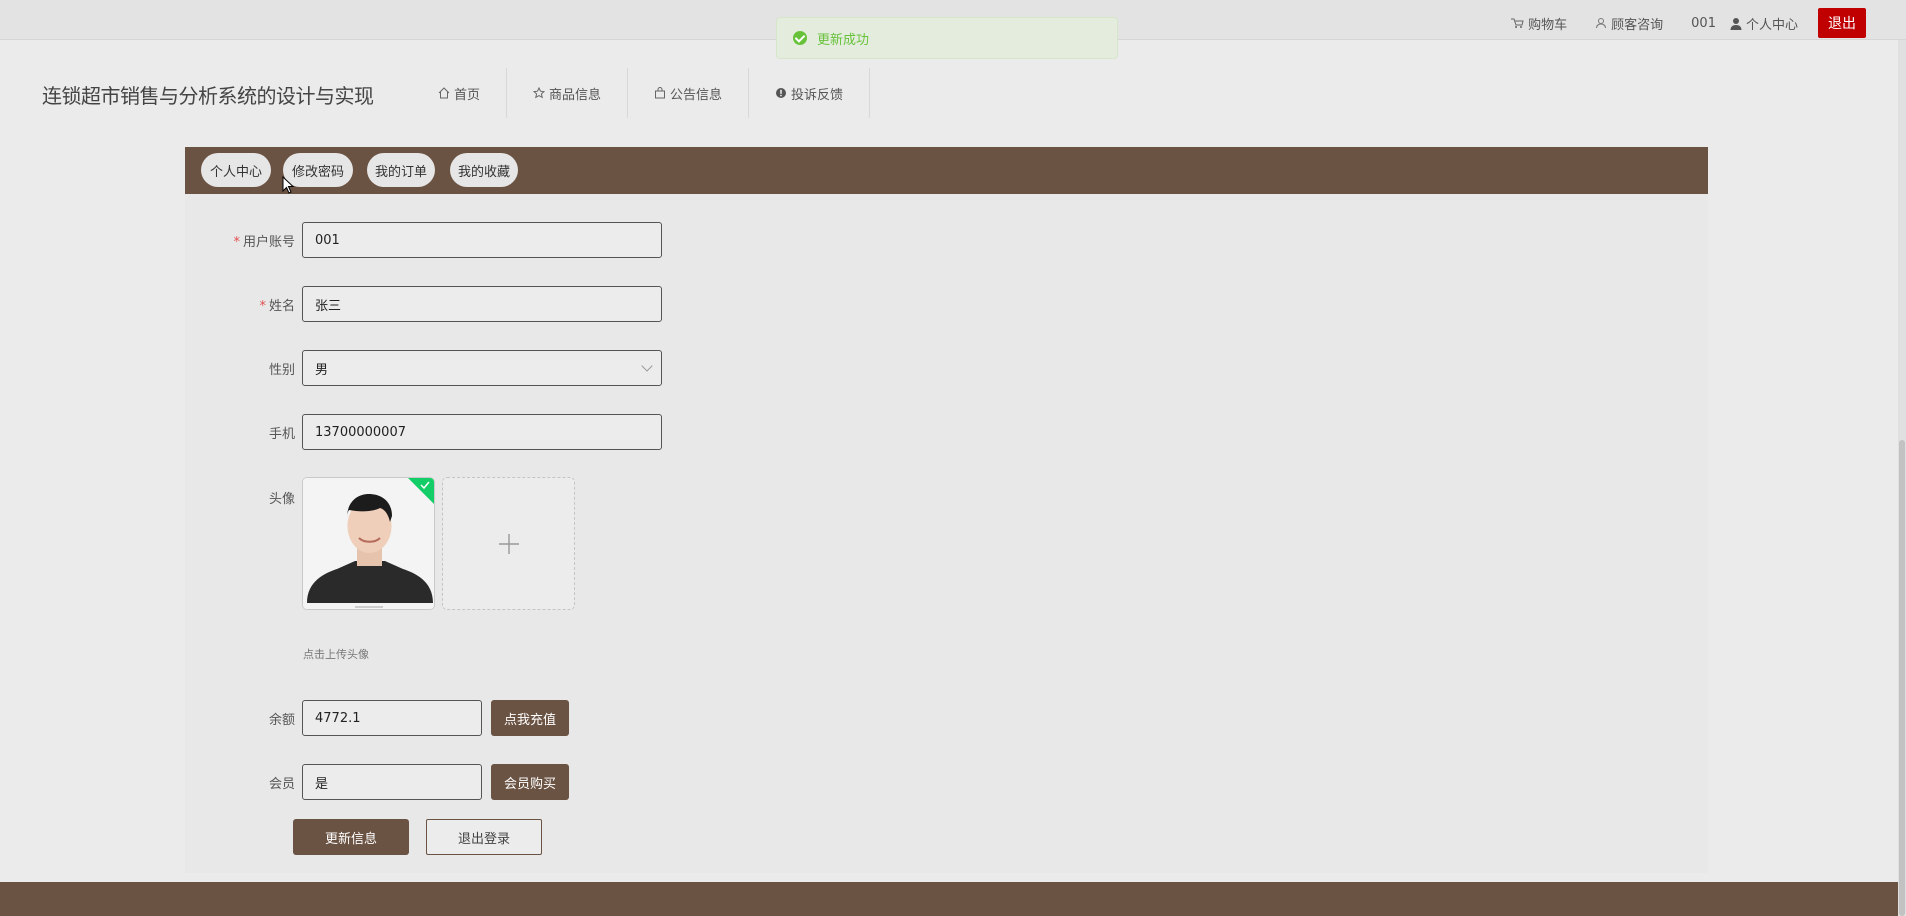 This screenshot has height=916, width=1906. Describe the element at coordinates (781, 93) in the screenshot. I see `alert-icon` at that location.